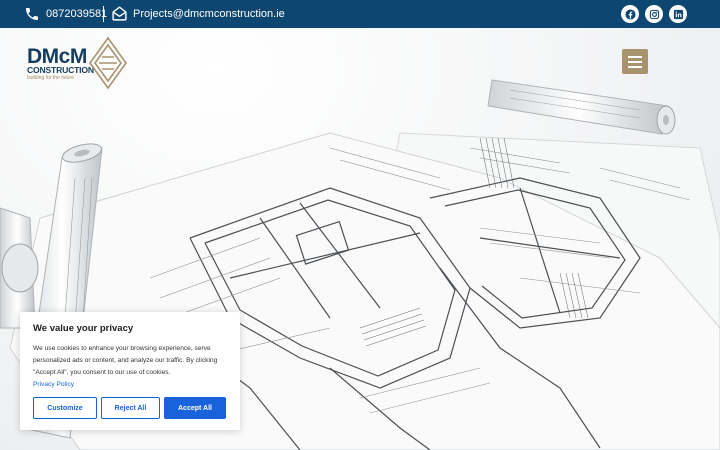  I want to click on linkedin-link, so click(678, 14).